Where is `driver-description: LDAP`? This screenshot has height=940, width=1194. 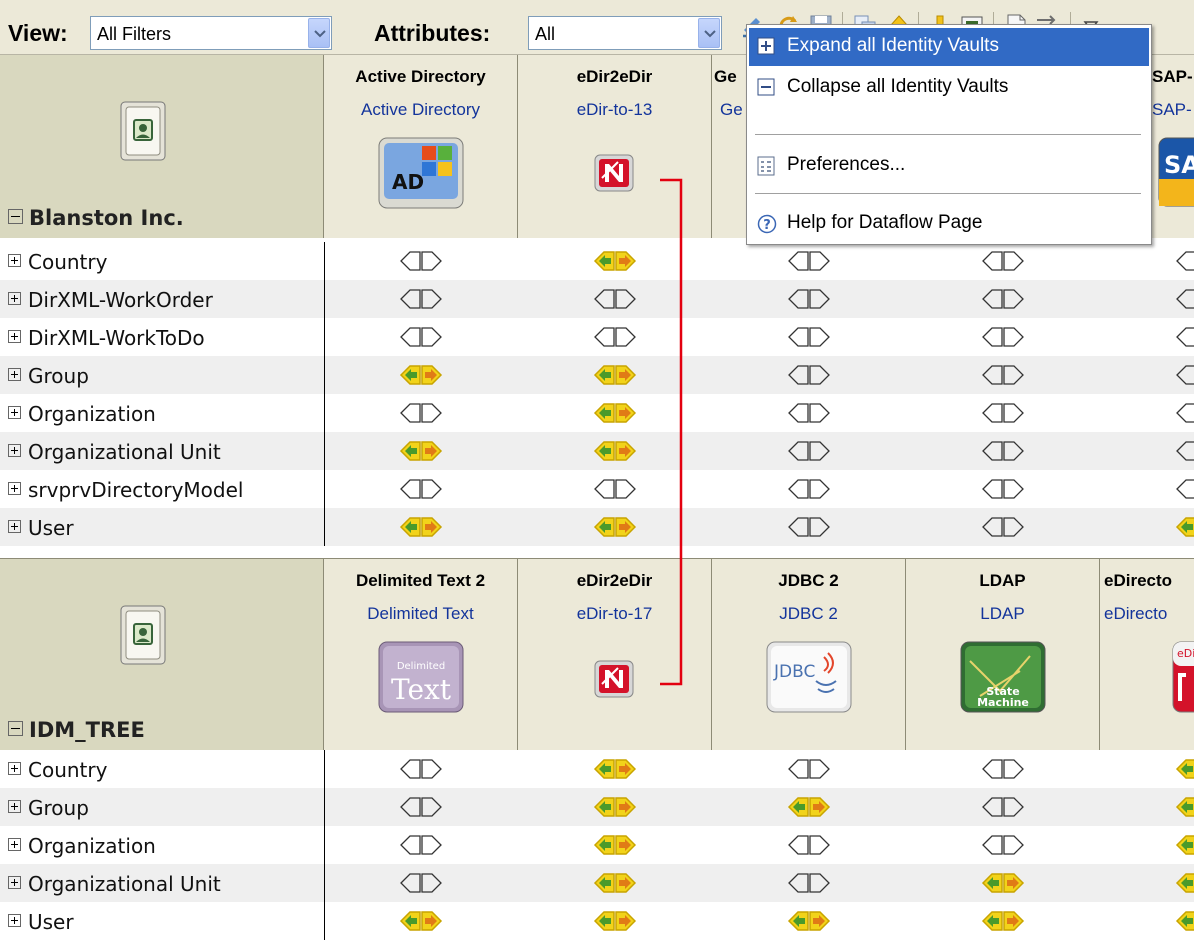
driver-description: LDAP is located at coordinates (1002, 614).